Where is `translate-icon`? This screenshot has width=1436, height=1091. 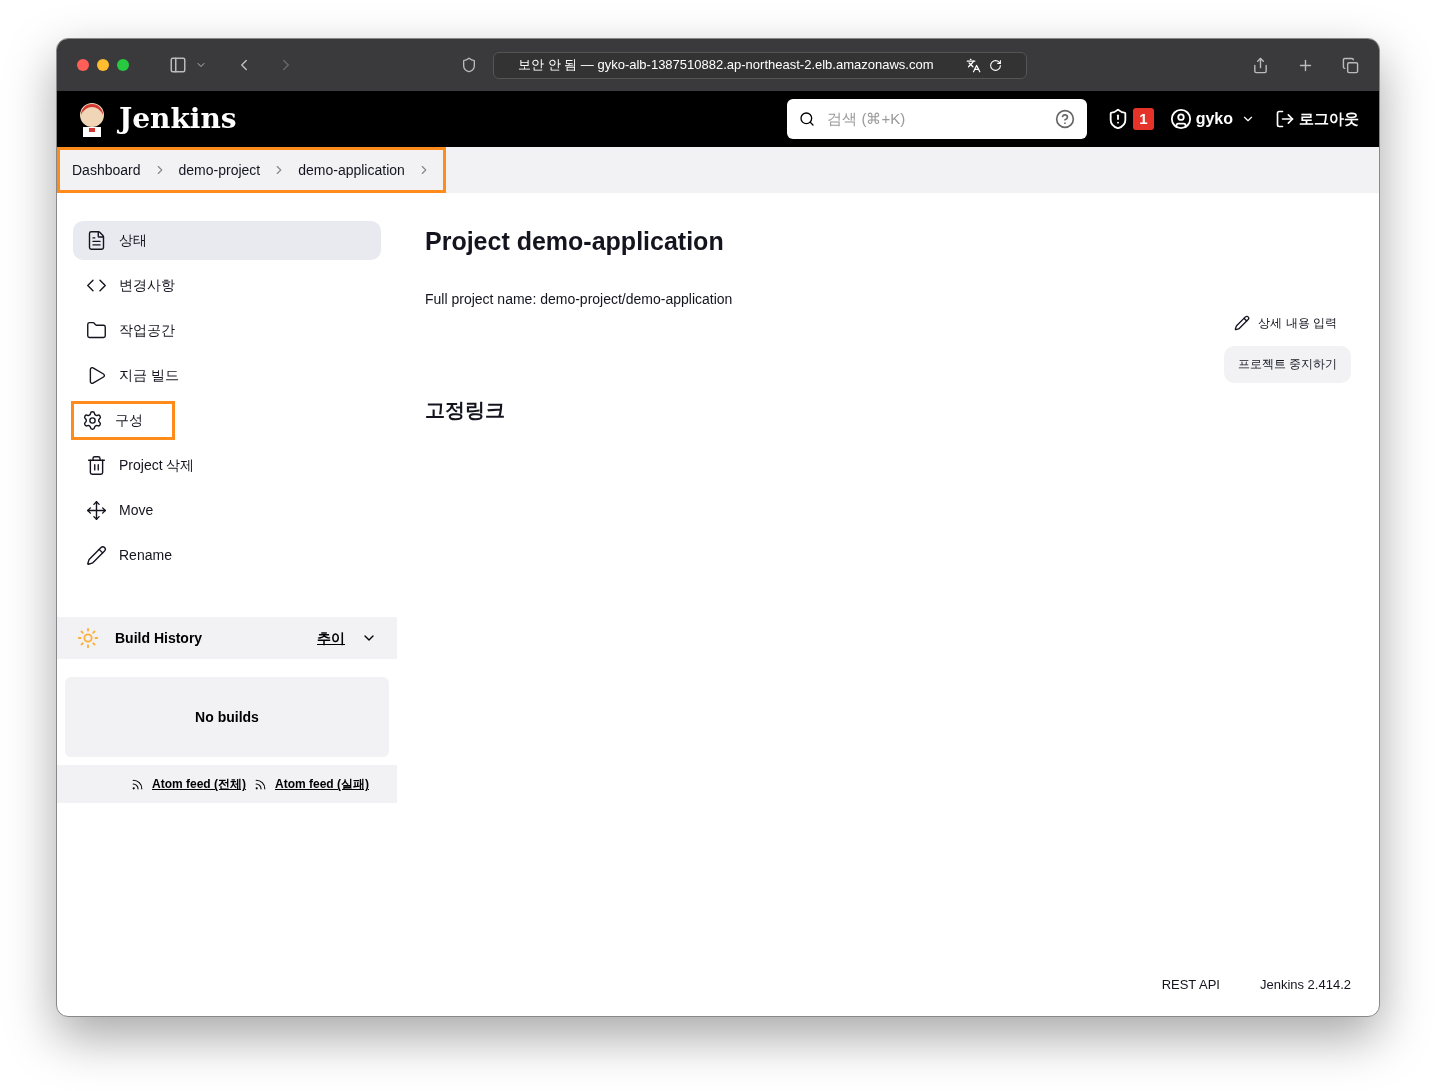
translate-icon is located at coordinates (973, 65).